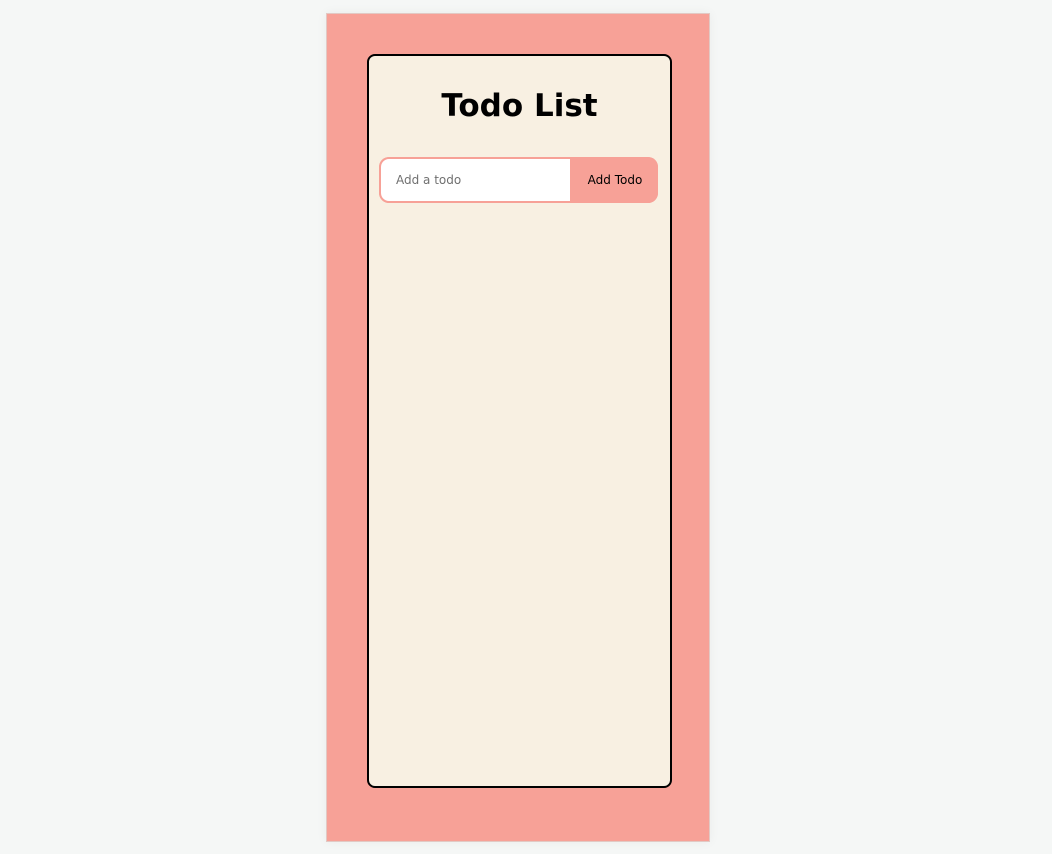 The image size is (1052, 854). Describe the element at coordinates (615, 180) in the screenshot. I see `add-todo-button: Add Todo` at that location.